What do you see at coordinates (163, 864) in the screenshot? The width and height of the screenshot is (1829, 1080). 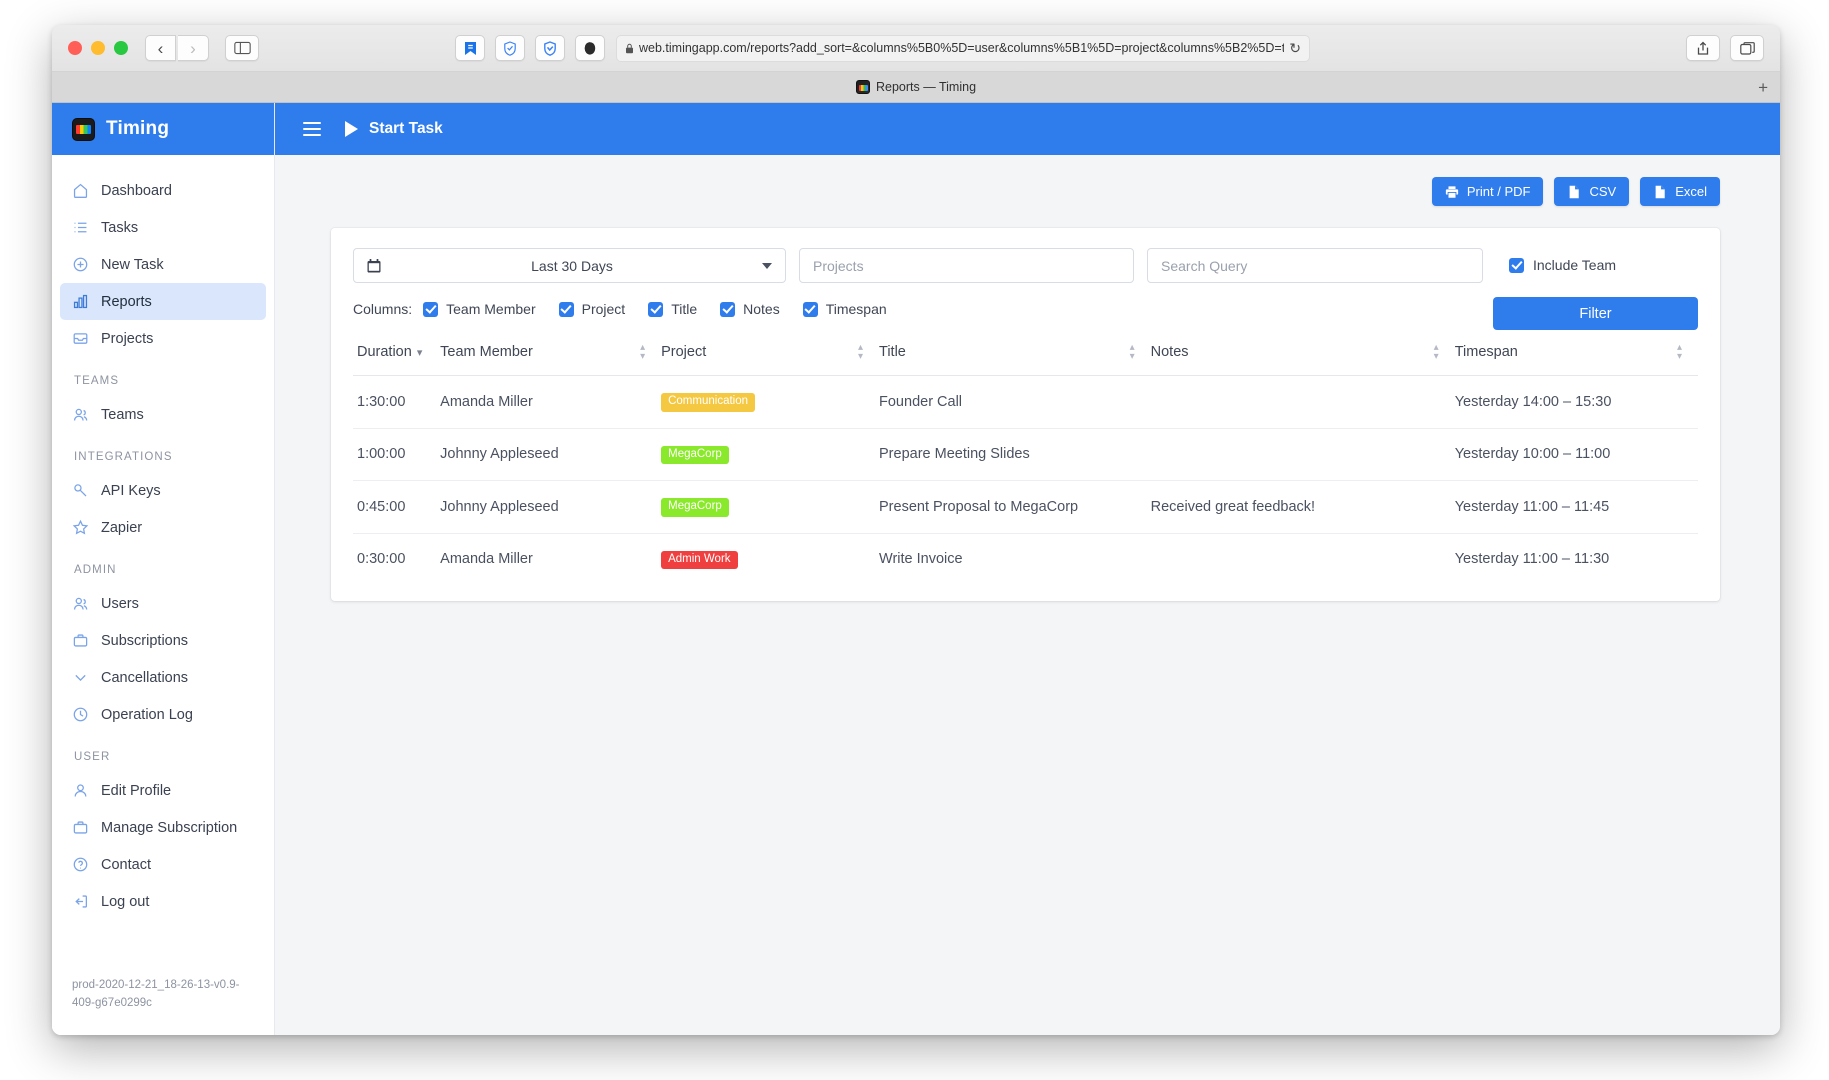 I see `sidebar-item-contact: Contact` at bounding box center [163, 864].